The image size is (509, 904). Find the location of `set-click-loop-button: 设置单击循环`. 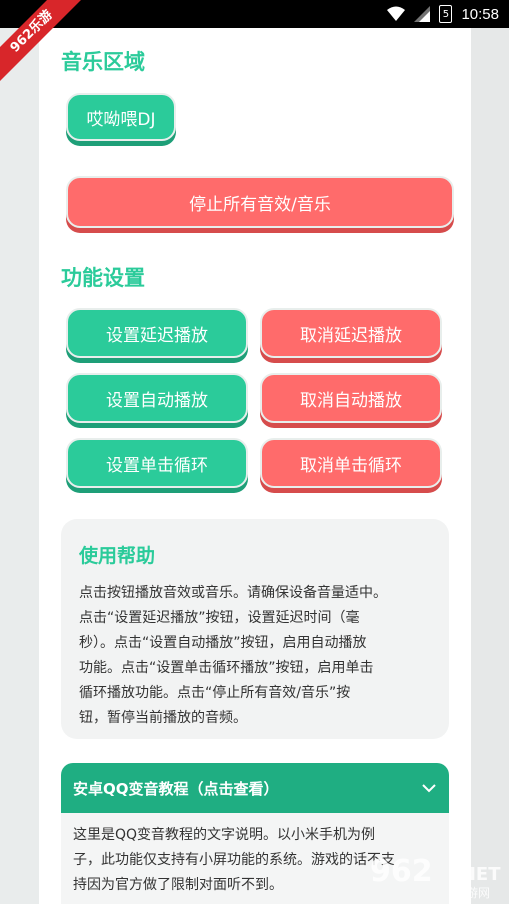

set-click-loop-button: 设置单击循环 is located at coordinates (157, 463).